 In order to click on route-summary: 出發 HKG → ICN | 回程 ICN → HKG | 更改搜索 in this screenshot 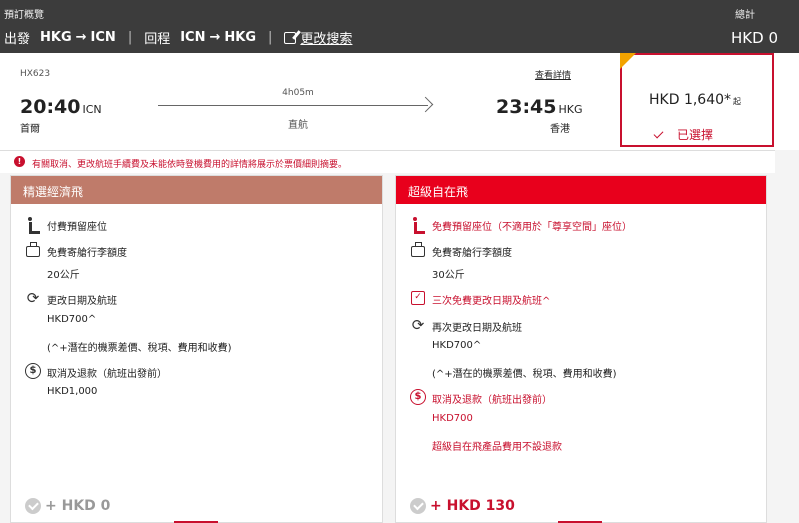, I will do `click(178, 37)`.